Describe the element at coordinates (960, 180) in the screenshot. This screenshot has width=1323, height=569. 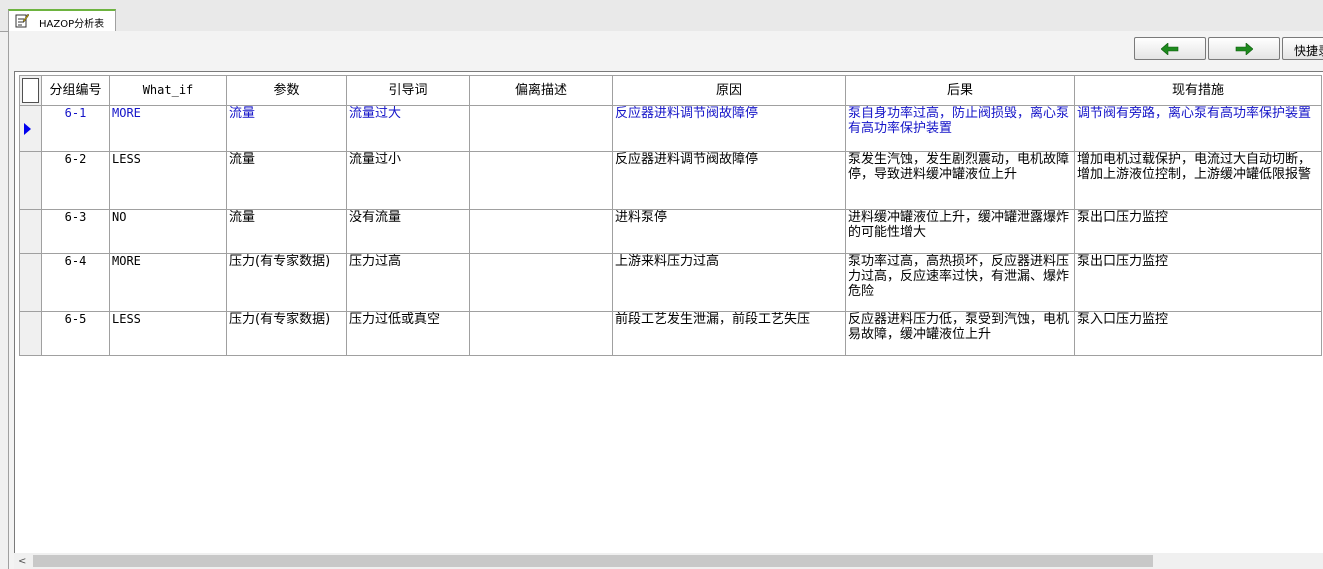
I see `cell-consequence: 泵发生汽蚀，发生剧烈震动，电机故障停，导致进料缓冲罐液位上升` at that location.